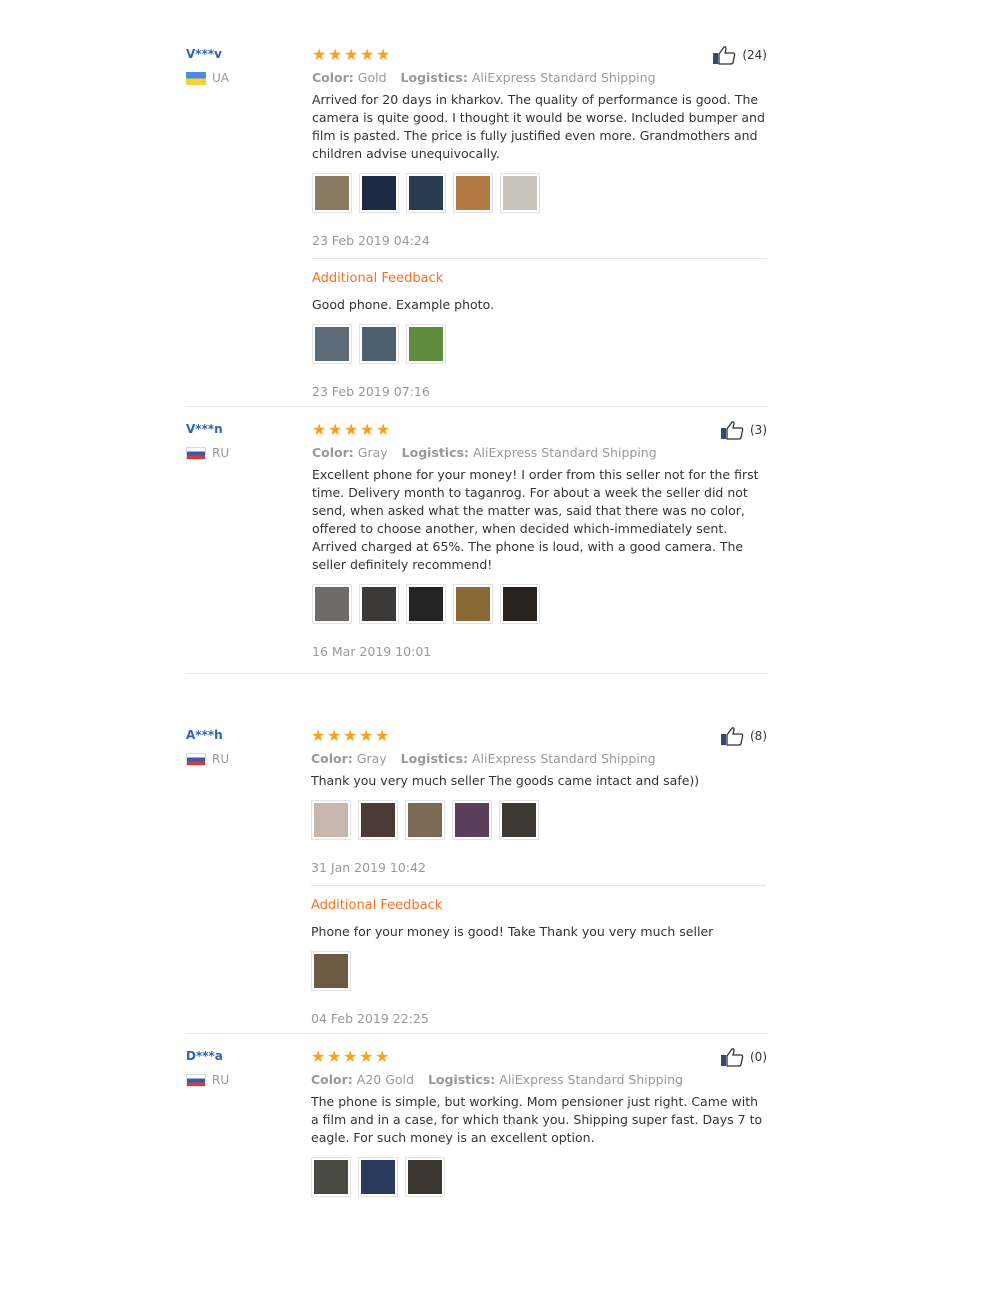  Describe the element at coordinates (204, 735) in the screenshot. I see `reviewer-name: A***h` at that location.